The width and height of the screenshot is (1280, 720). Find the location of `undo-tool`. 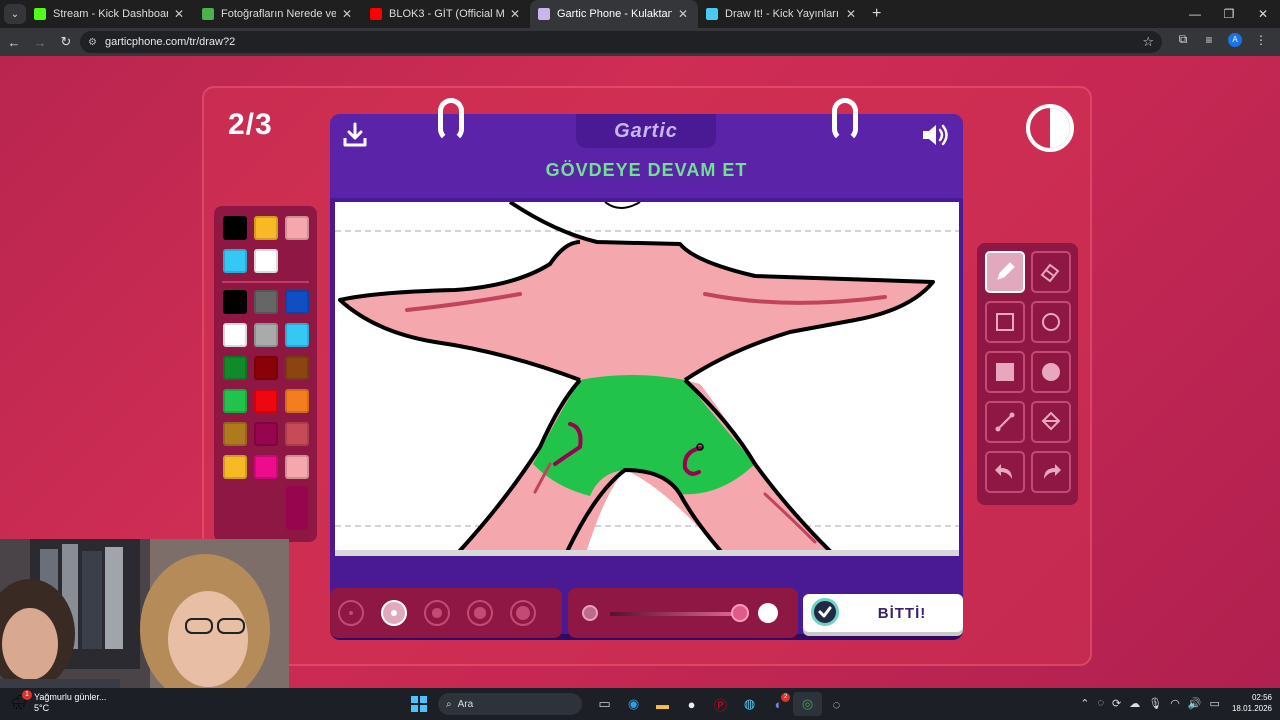

undo-tool is located at coordinates (1005, 472).